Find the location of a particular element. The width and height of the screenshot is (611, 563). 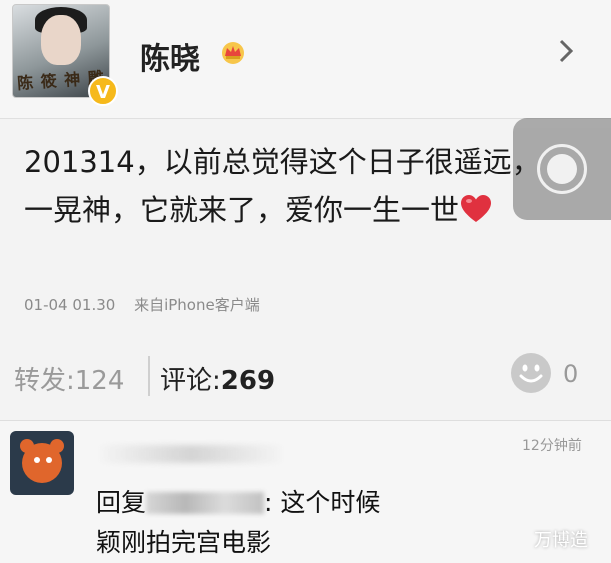

reply-text-after: : 这个时候 is located at coordinates (322, 502).